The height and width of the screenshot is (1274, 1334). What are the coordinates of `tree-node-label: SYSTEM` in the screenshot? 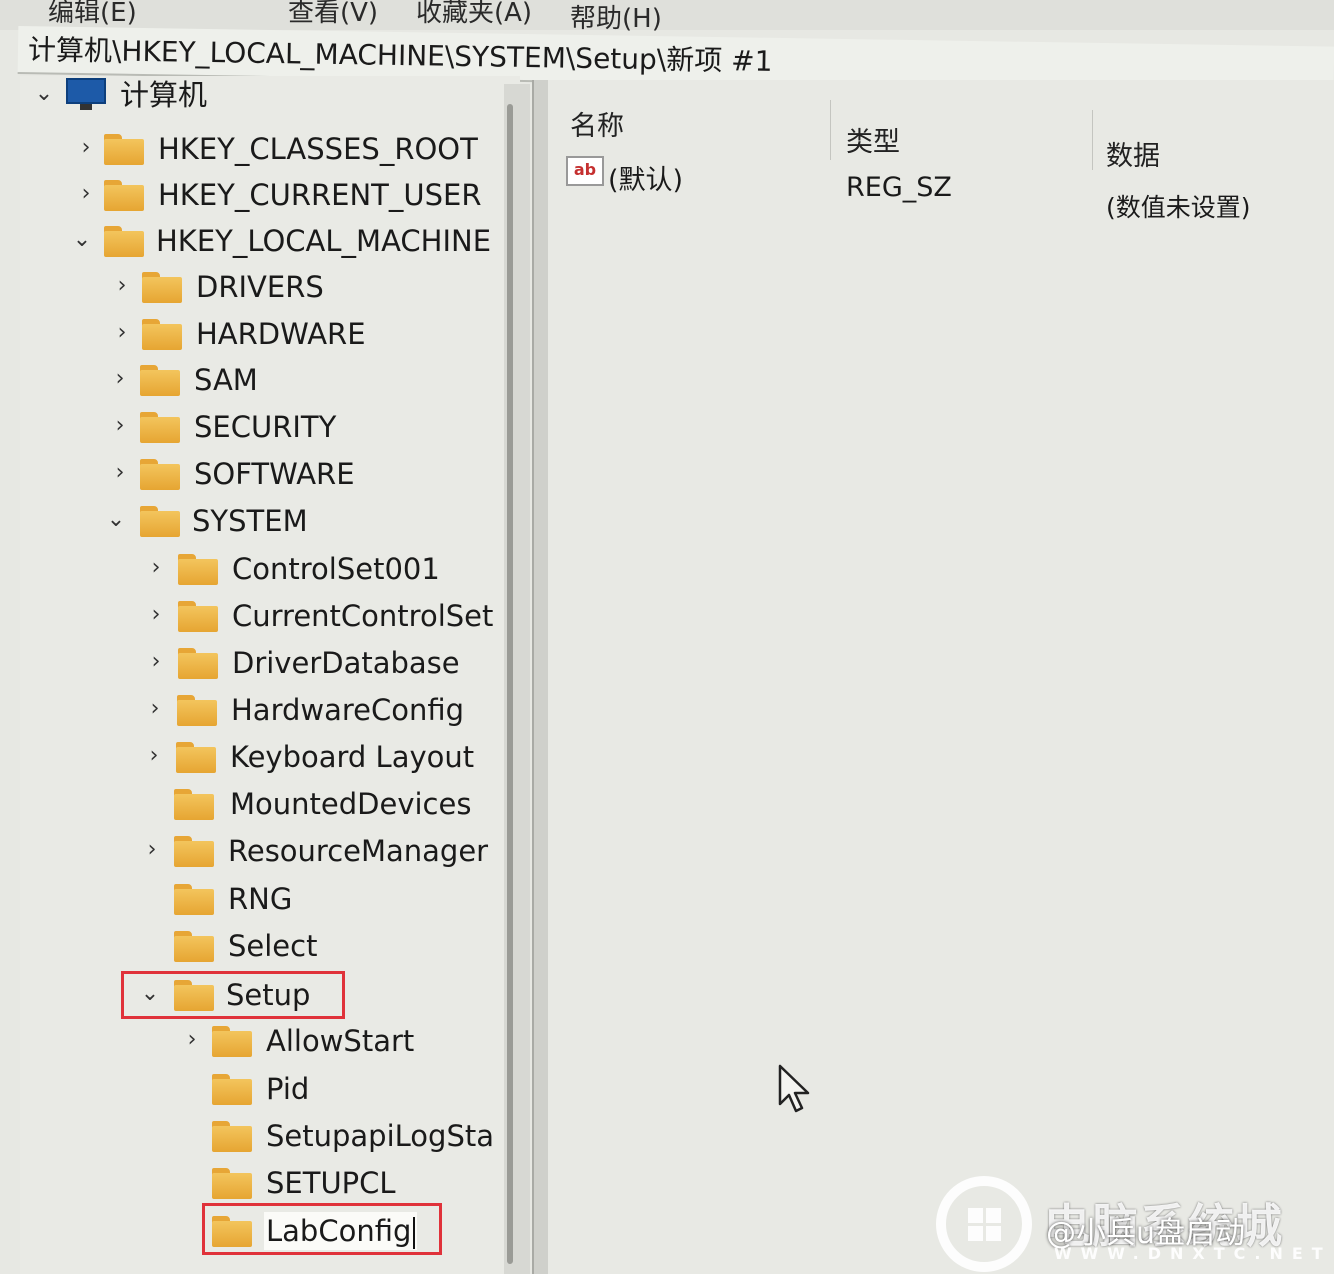 It's located at (250, 521).